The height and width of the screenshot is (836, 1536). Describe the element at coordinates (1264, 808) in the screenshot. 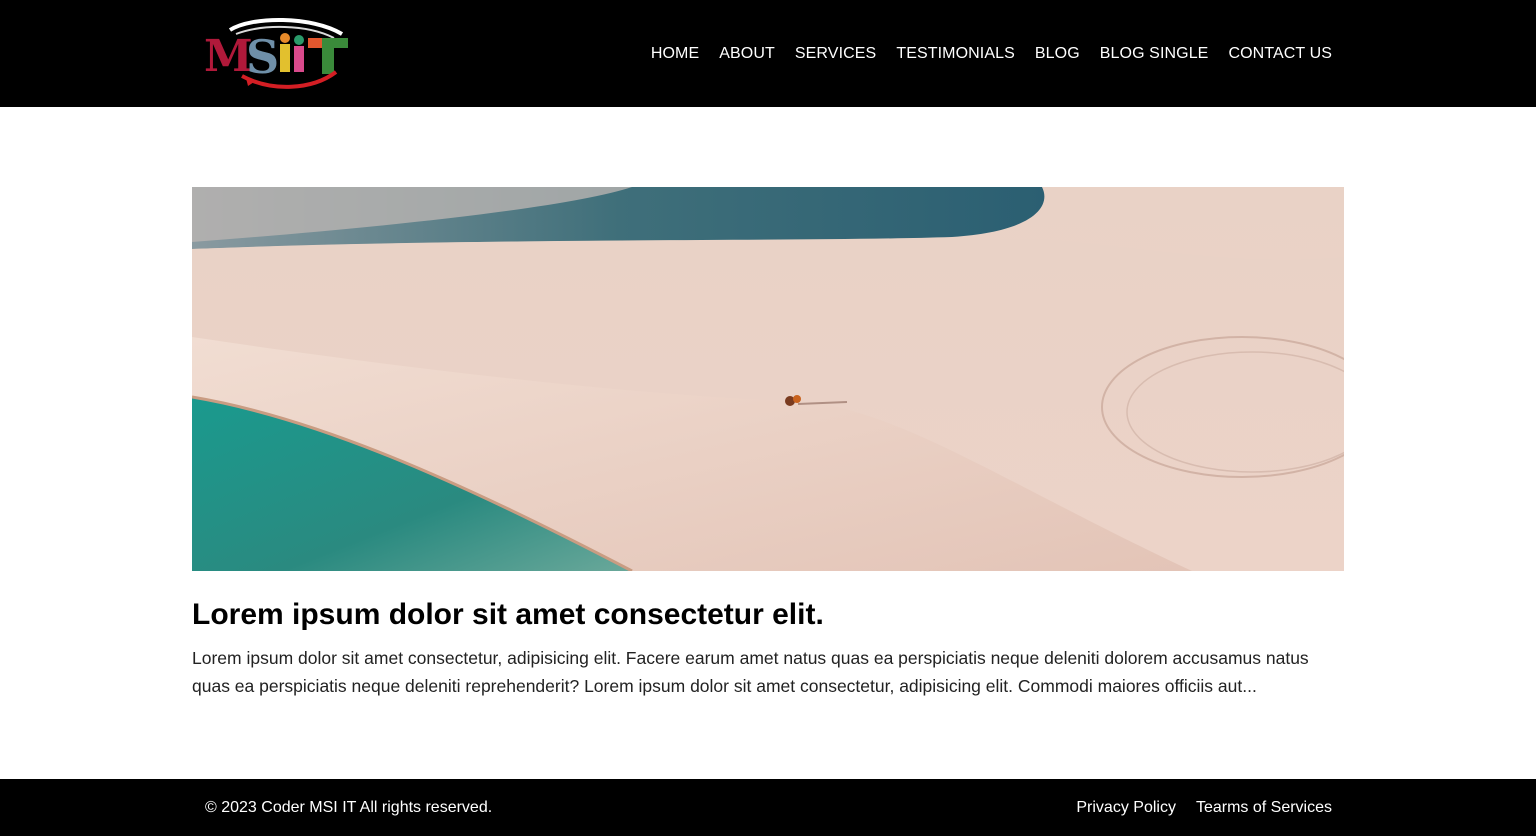

I see `terms-of-services-link: Tearms of Services` at that location.